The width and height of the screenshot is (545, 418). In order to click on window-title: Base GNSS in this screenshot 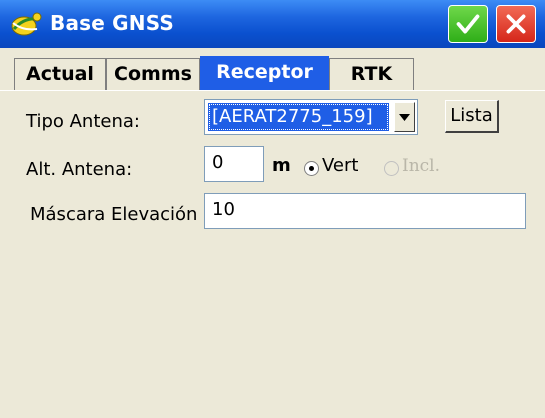, I will do `click(112, 23)`.